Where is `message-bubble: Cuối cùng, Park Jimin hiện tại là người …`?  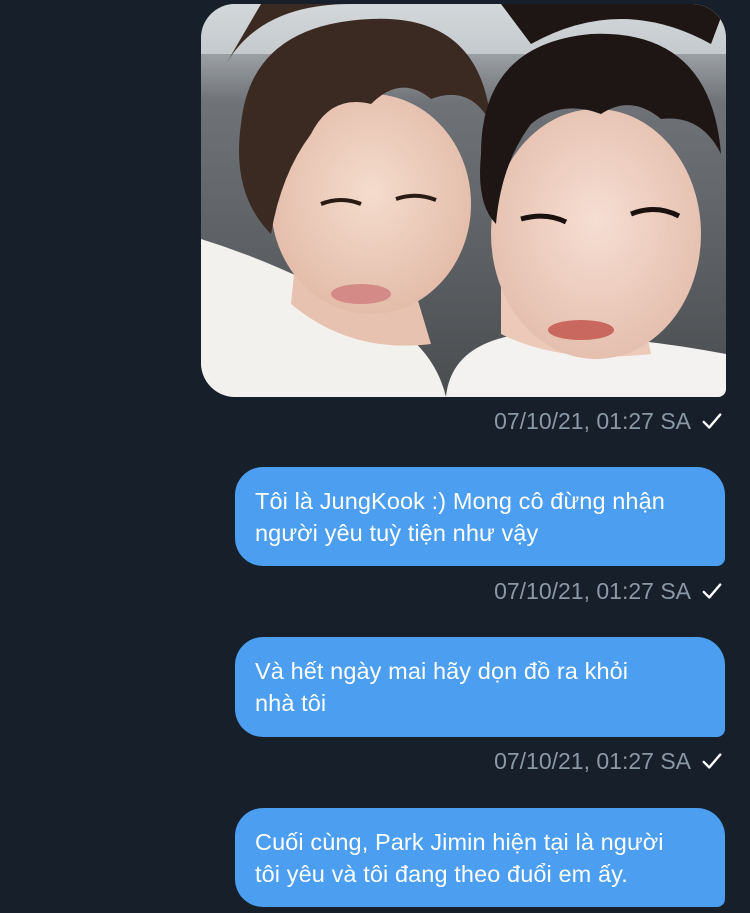 message-bubble: Cuối cùng, Park Jimin hiện tại là người … is located at coordinates (480, 857).